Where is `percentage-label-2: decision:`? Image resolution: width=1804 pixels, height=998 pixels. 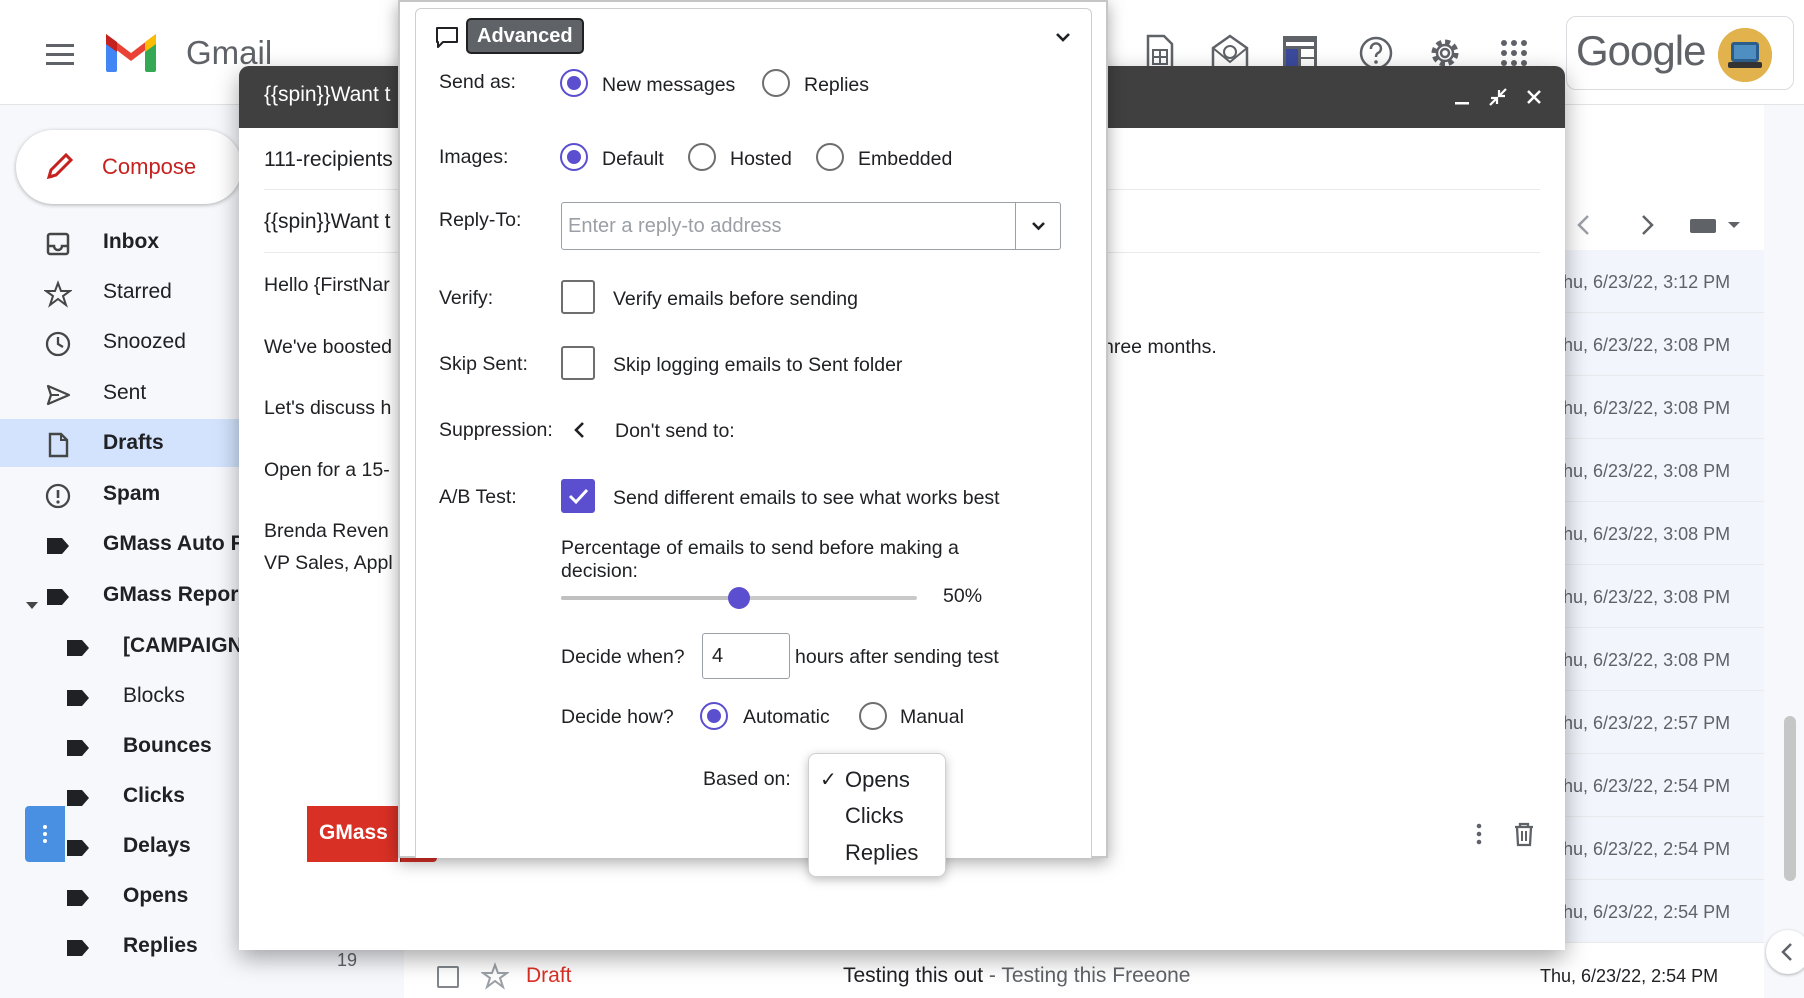
percentage-label-2: decision: is located at coordinates (599, 571).